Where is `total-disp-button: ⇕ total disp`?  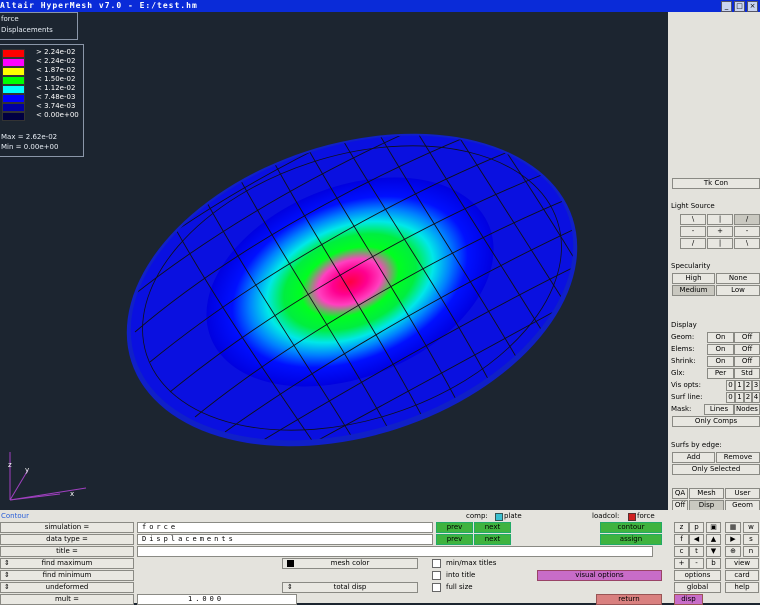 total-disp-button: ⇕ total disp is located at coordinates (350, 587).